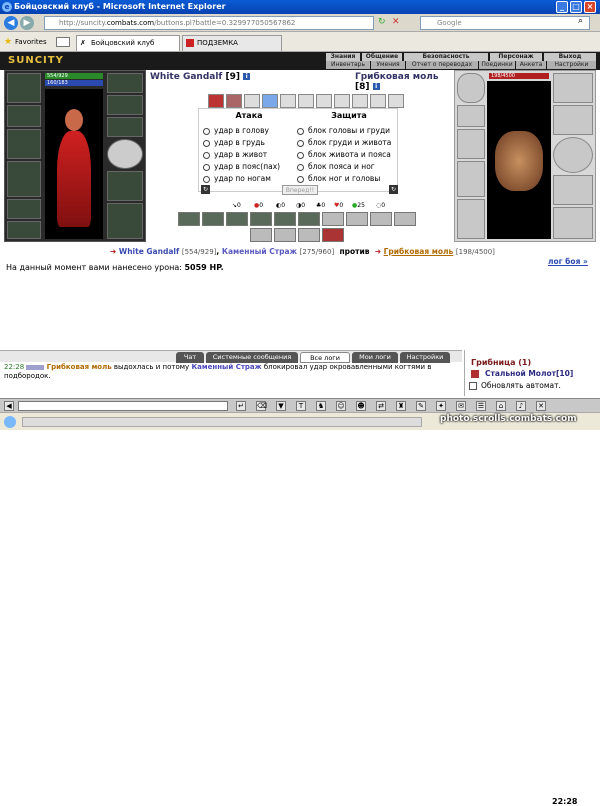 Image resolution: width=600 pixels, height=806 pixels. I want to click on shield-slot, so click(125, 154).